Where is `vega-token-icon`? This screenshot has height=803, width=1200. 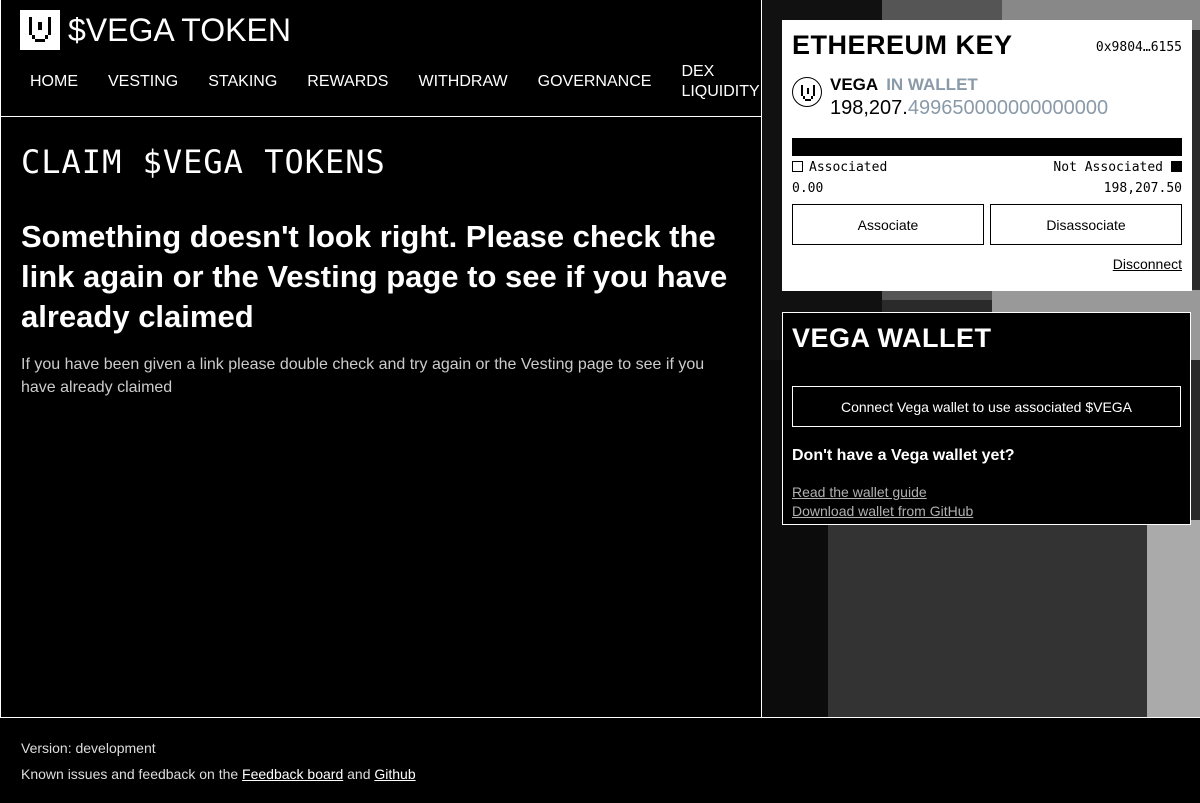
vega-token-icon is located at coordinates (807, 92).